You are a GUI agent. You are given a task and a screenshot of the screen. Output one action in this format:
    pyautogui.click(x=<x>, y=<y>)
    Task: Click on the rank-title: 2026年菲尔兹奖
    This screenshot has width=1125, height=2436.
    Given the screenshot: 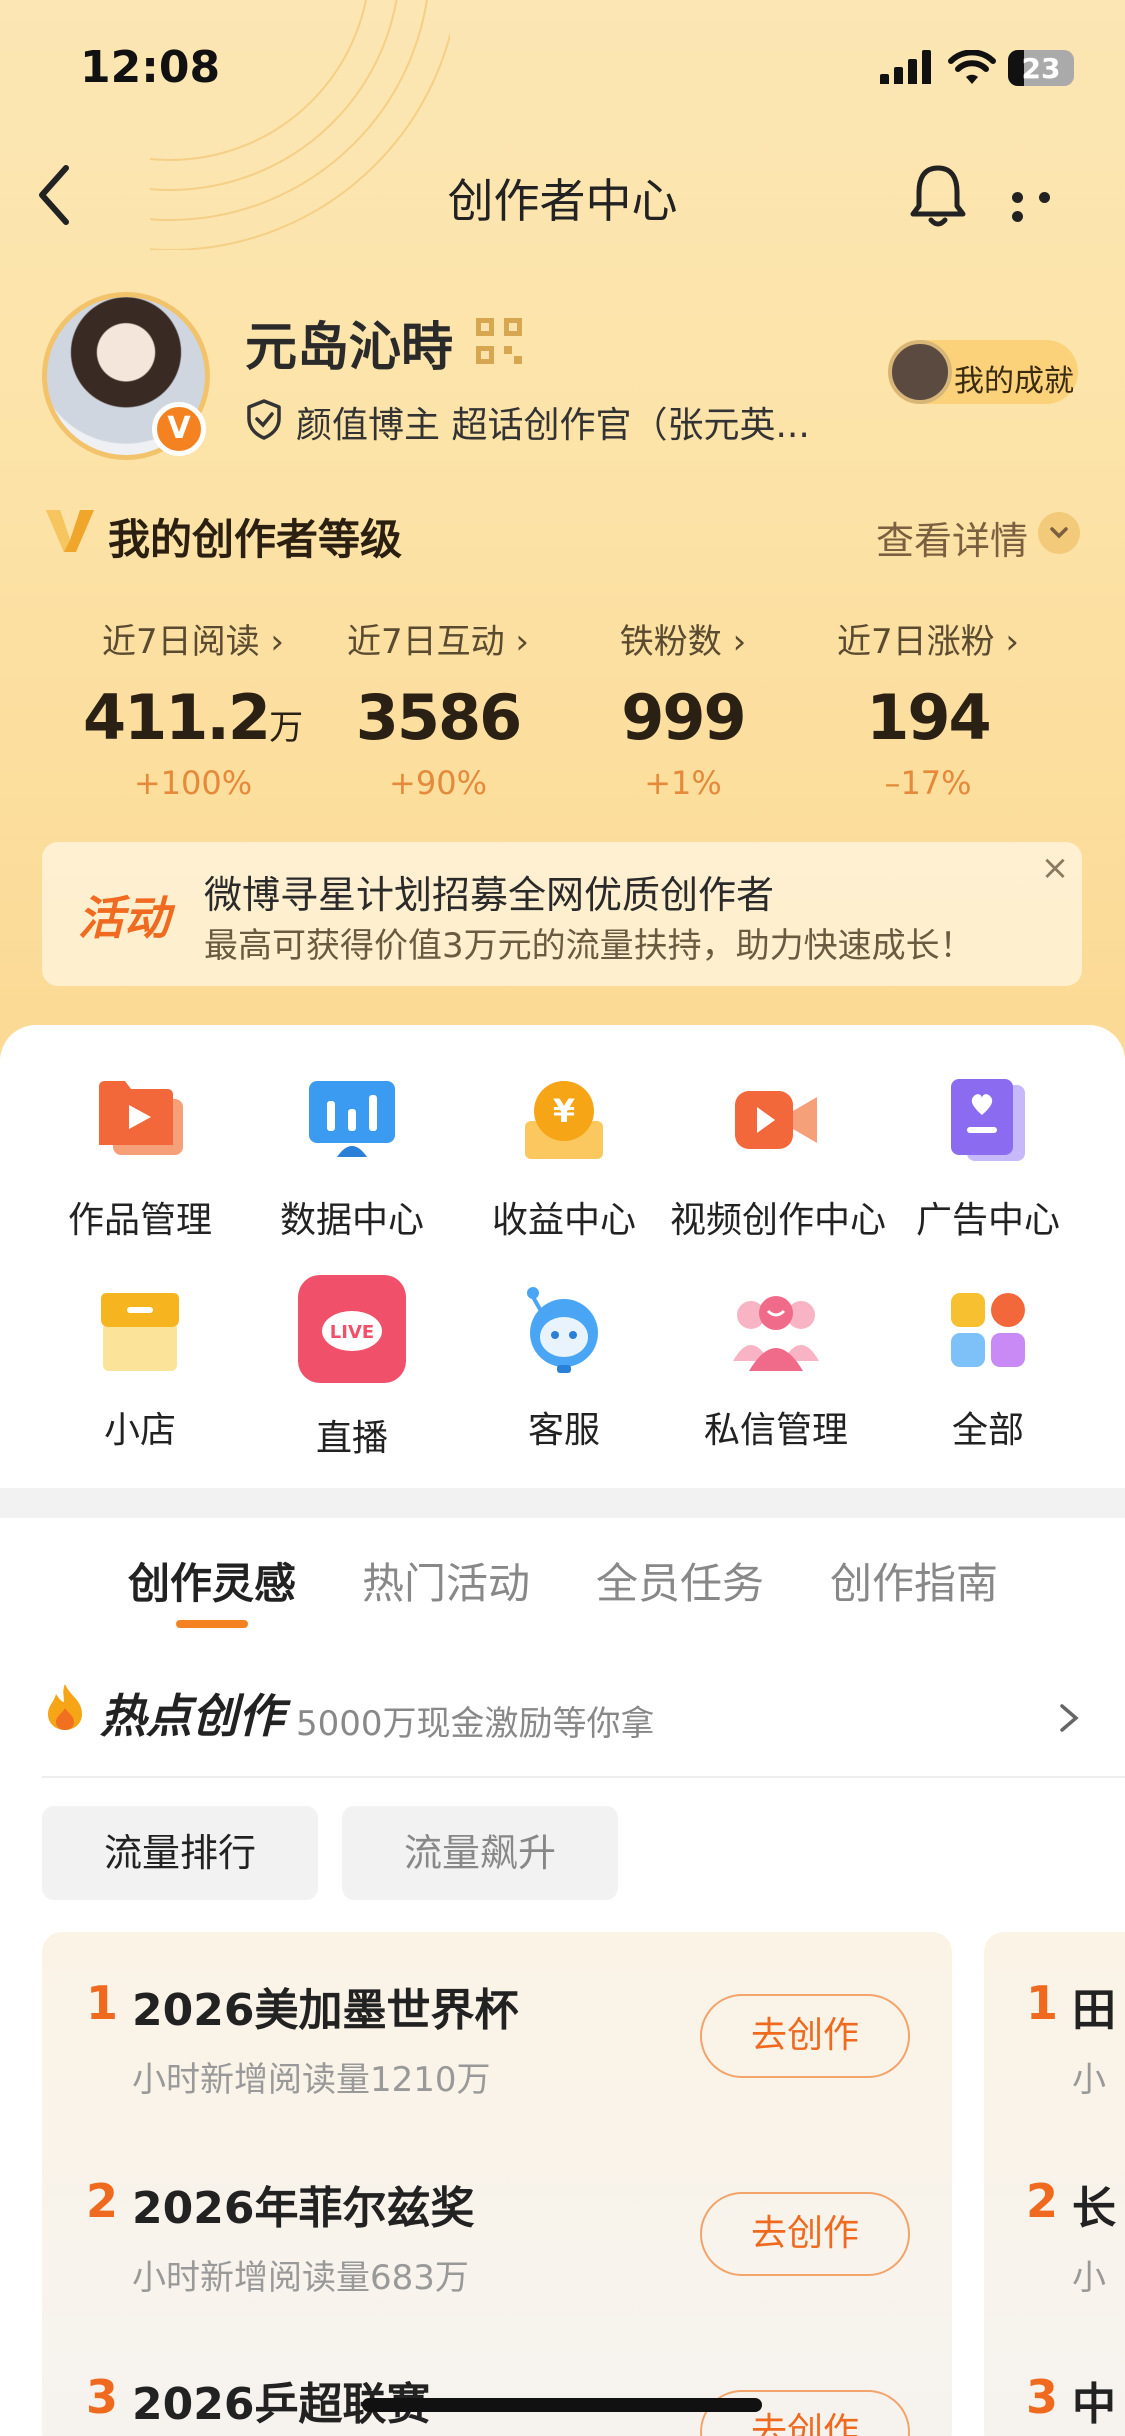 What is the action you would take?
    pyautogui.click(x=303, y=2204)
    